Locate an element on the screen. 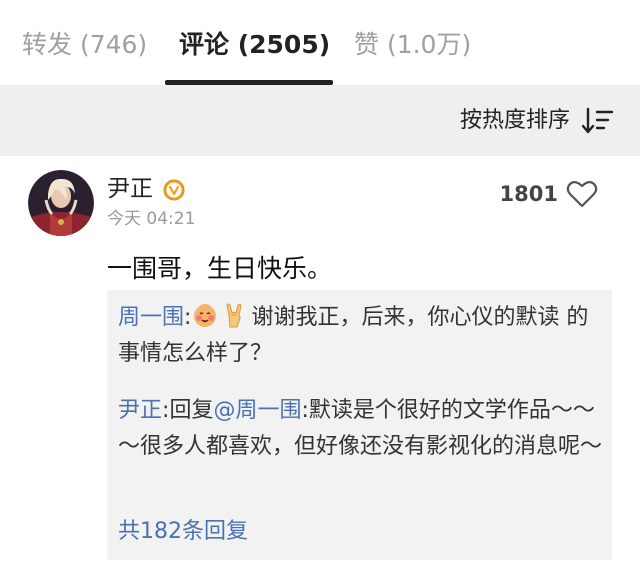 This screenshot has width=640, height=573. rock-hand-emoji-icon is located at coordinates (234, 315).